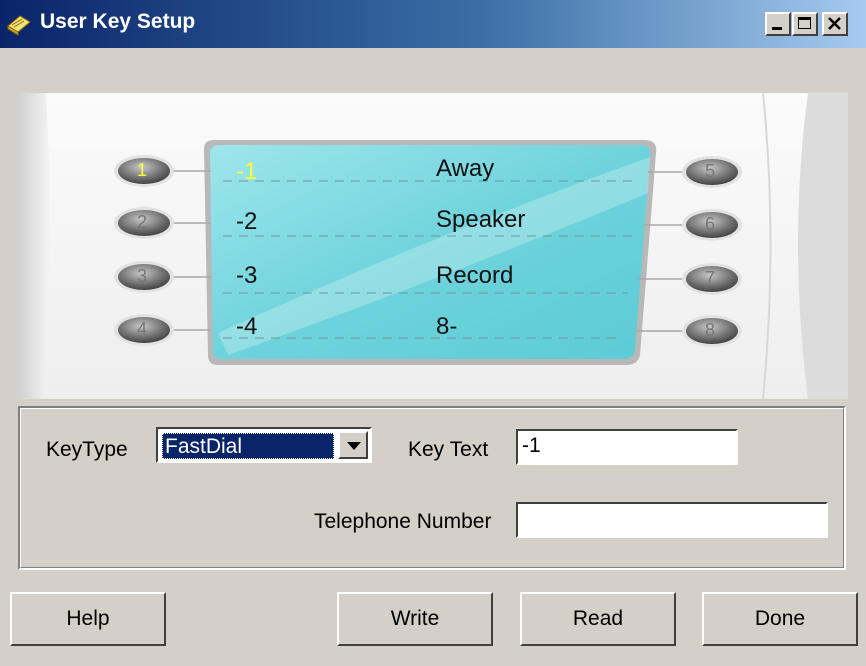 This screenshot has width=866, height=666. I want to click on key-text-input: -1, so click(627, 447).